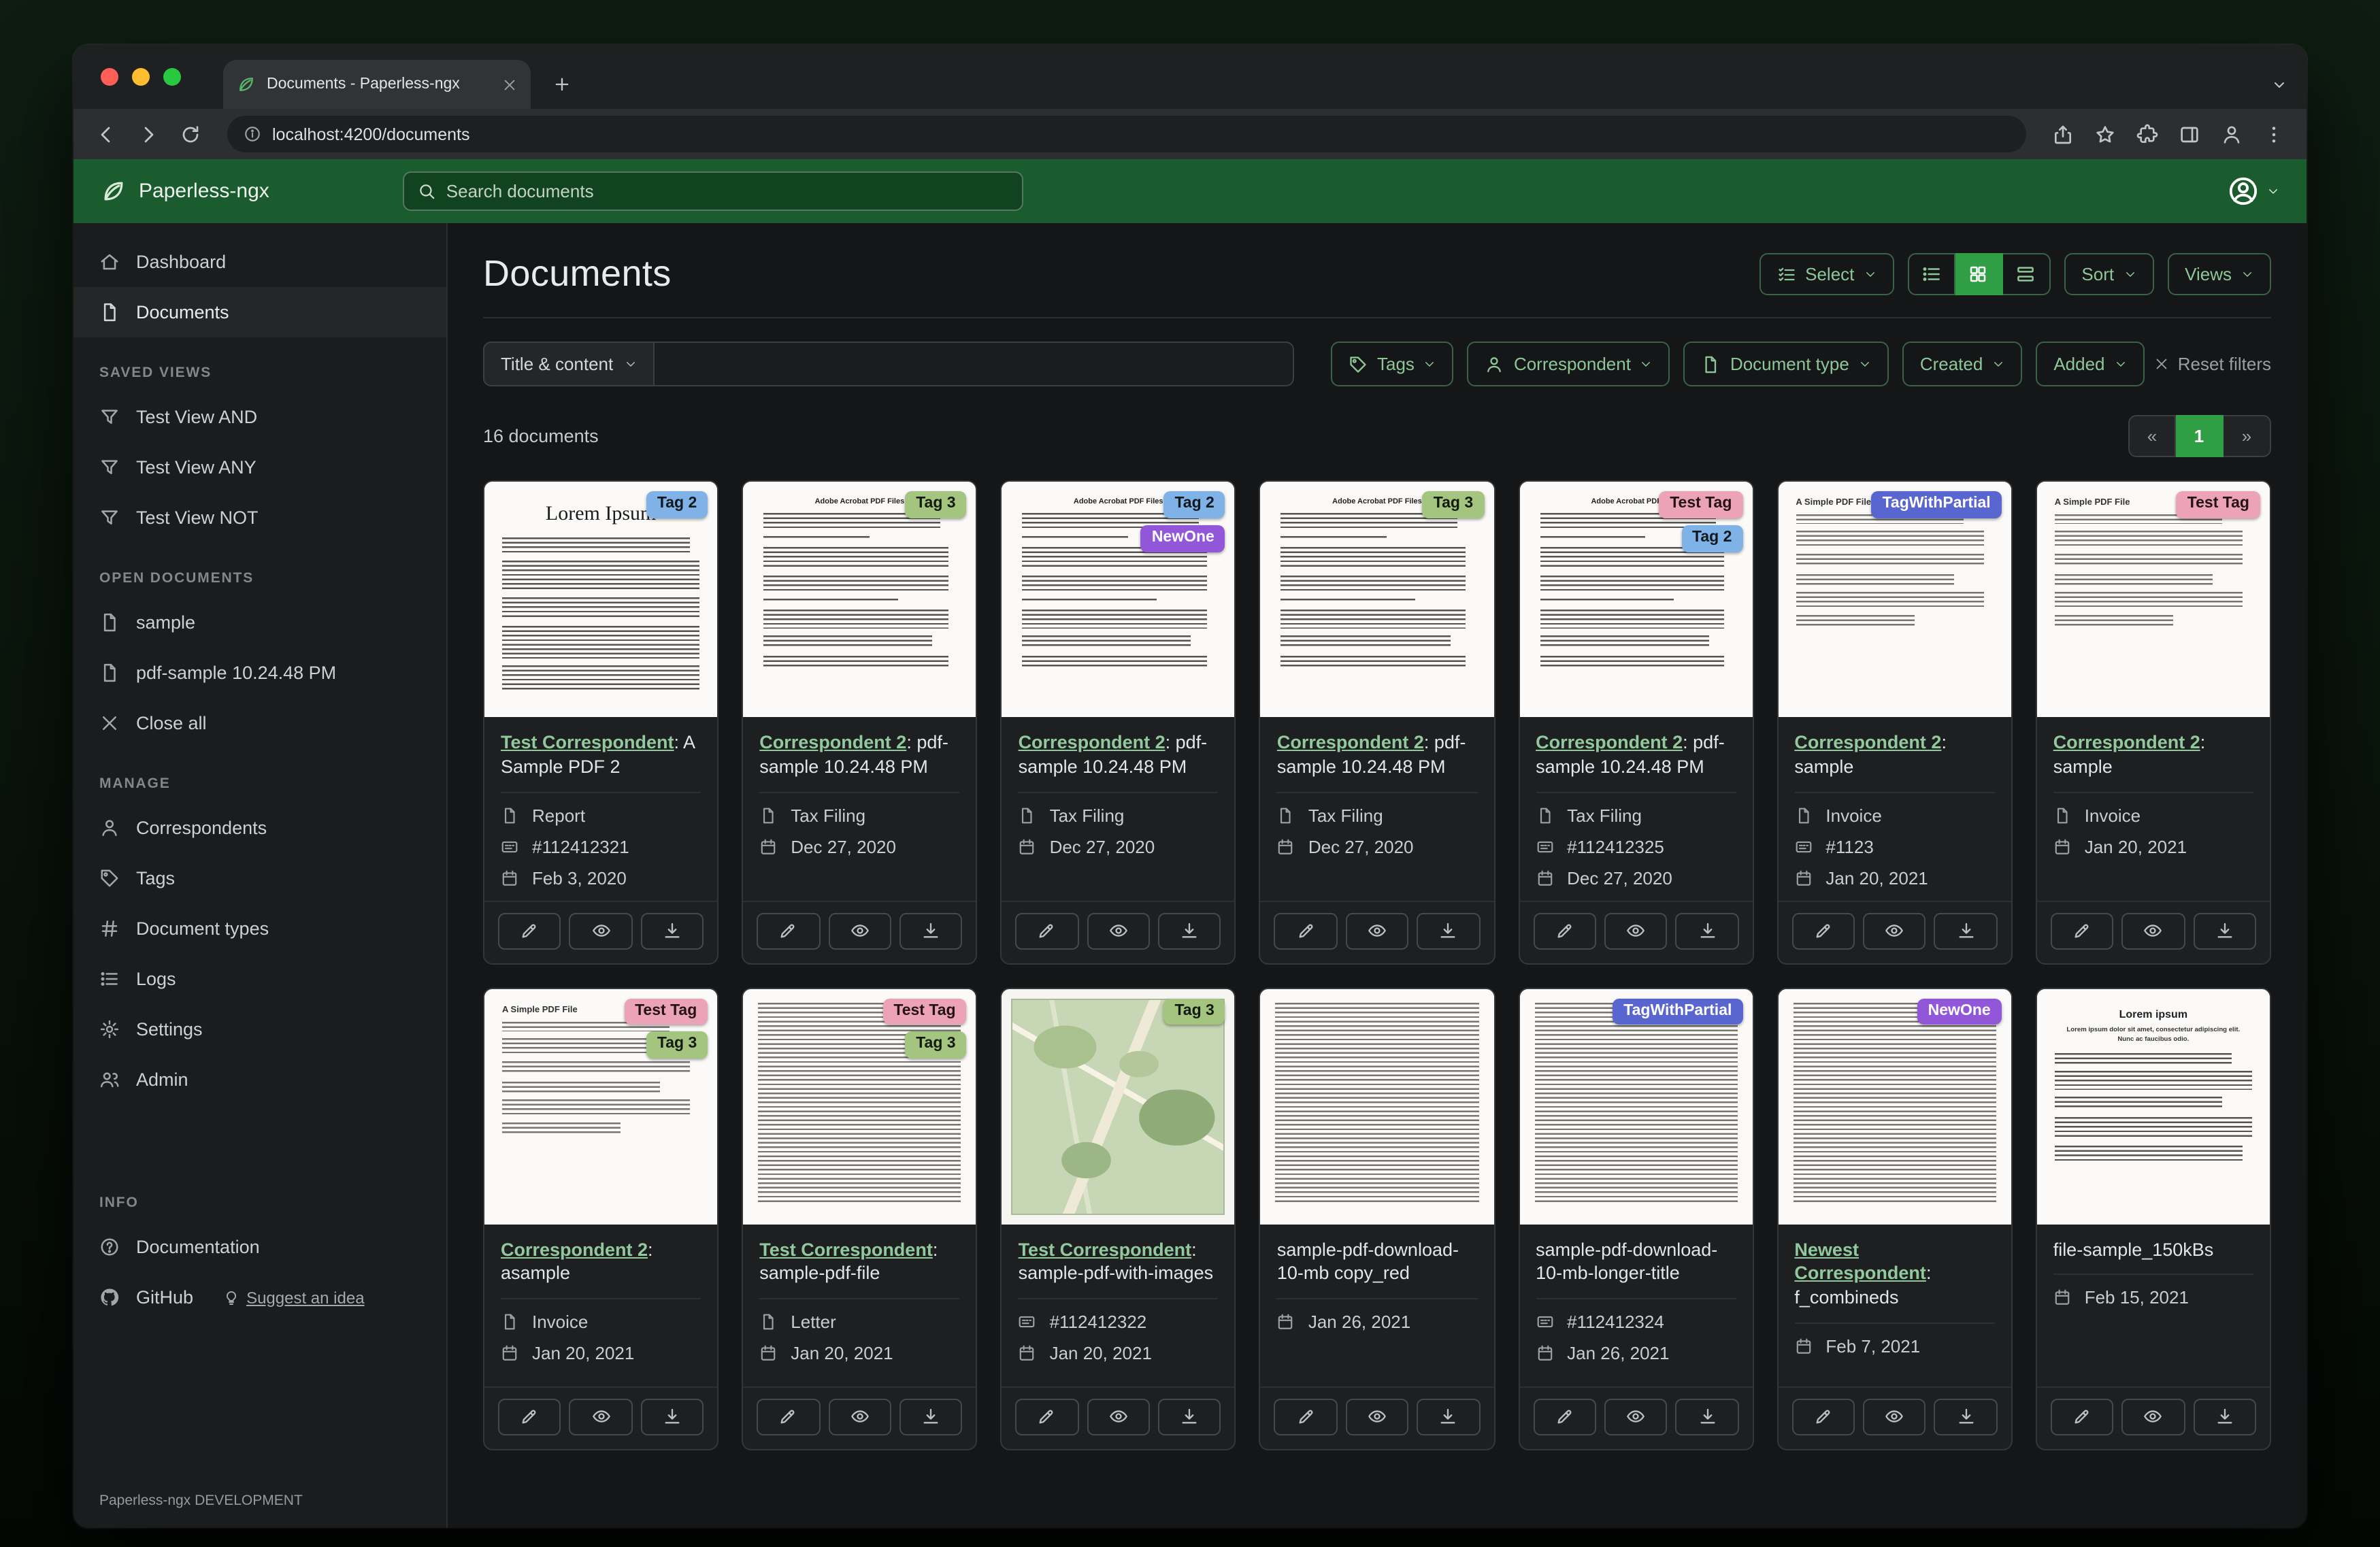 This screenshot has width=2380, height=1547. Describe the element at coordinates (259, 468) in the screenshot. I see `sidebar-item-test-view-any: Test View ANY` at that location.